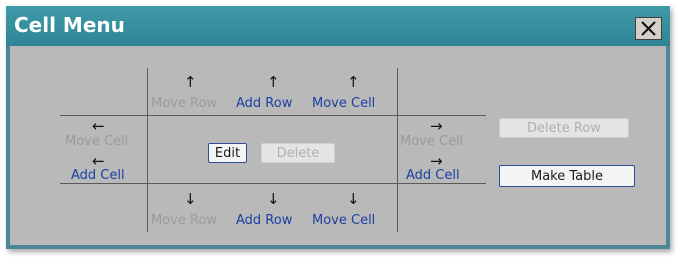 The image size is (683, 259). Describe the element at coordinates (98, 175) in the screenshot. I see `add-cell-left-link: Add Cell` at that location.